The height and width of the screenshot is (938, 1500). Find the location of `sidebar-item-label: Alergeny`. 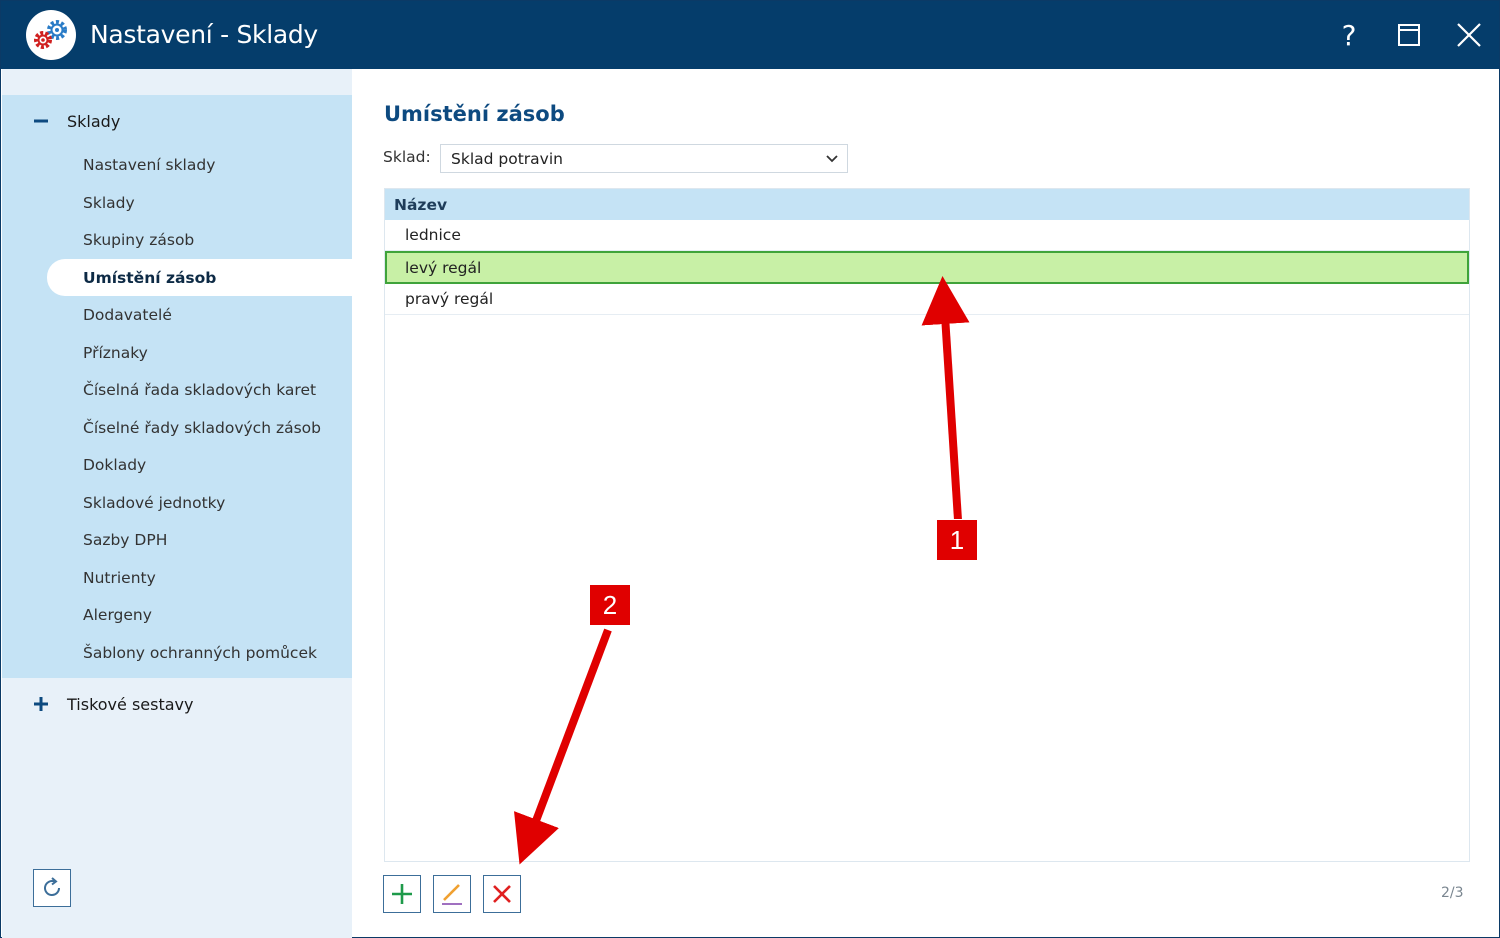

sidebar-item-label: Alergeny is located at coordinates (117, 614).